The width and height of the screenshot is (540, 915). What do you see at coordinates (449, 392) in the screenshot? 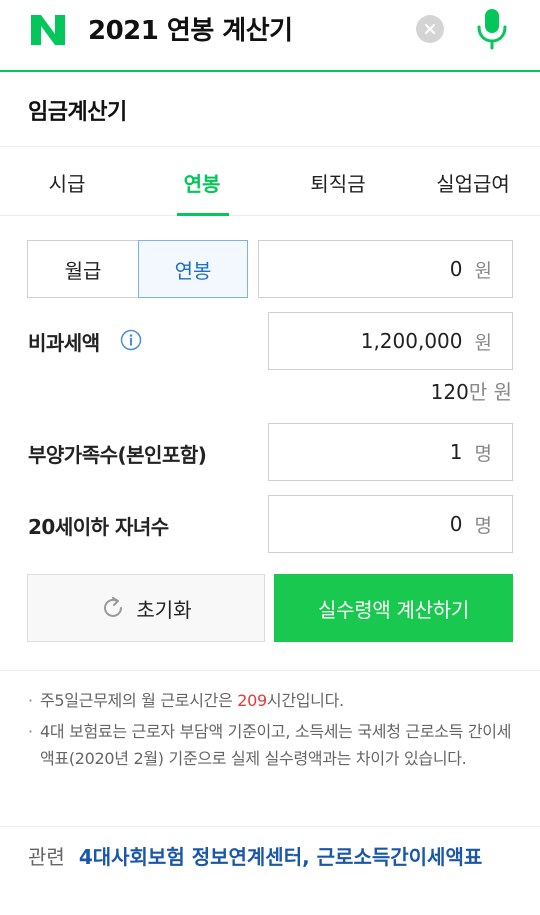
I see `nontaxable-converted-value: 120` at bounding box center [449, 392].